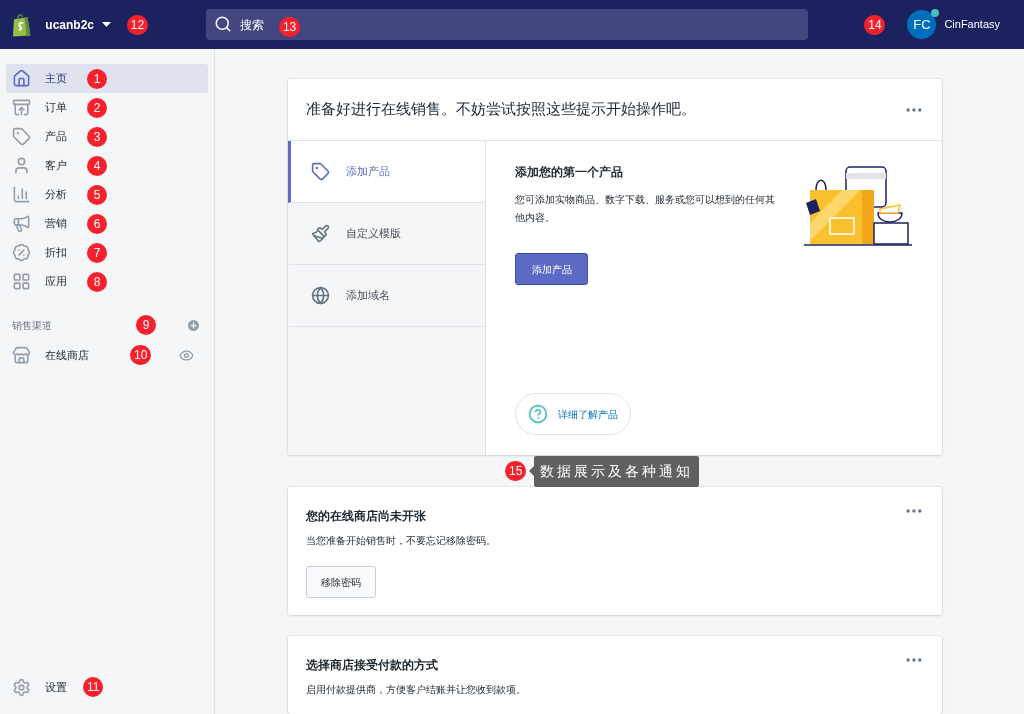 The width and height of the screenshot is (1024, 714). What do you see at coordinates (386, 296) in the screenshot?
I see `setup-tab: 添加域名` at bounding box center [386, 296].